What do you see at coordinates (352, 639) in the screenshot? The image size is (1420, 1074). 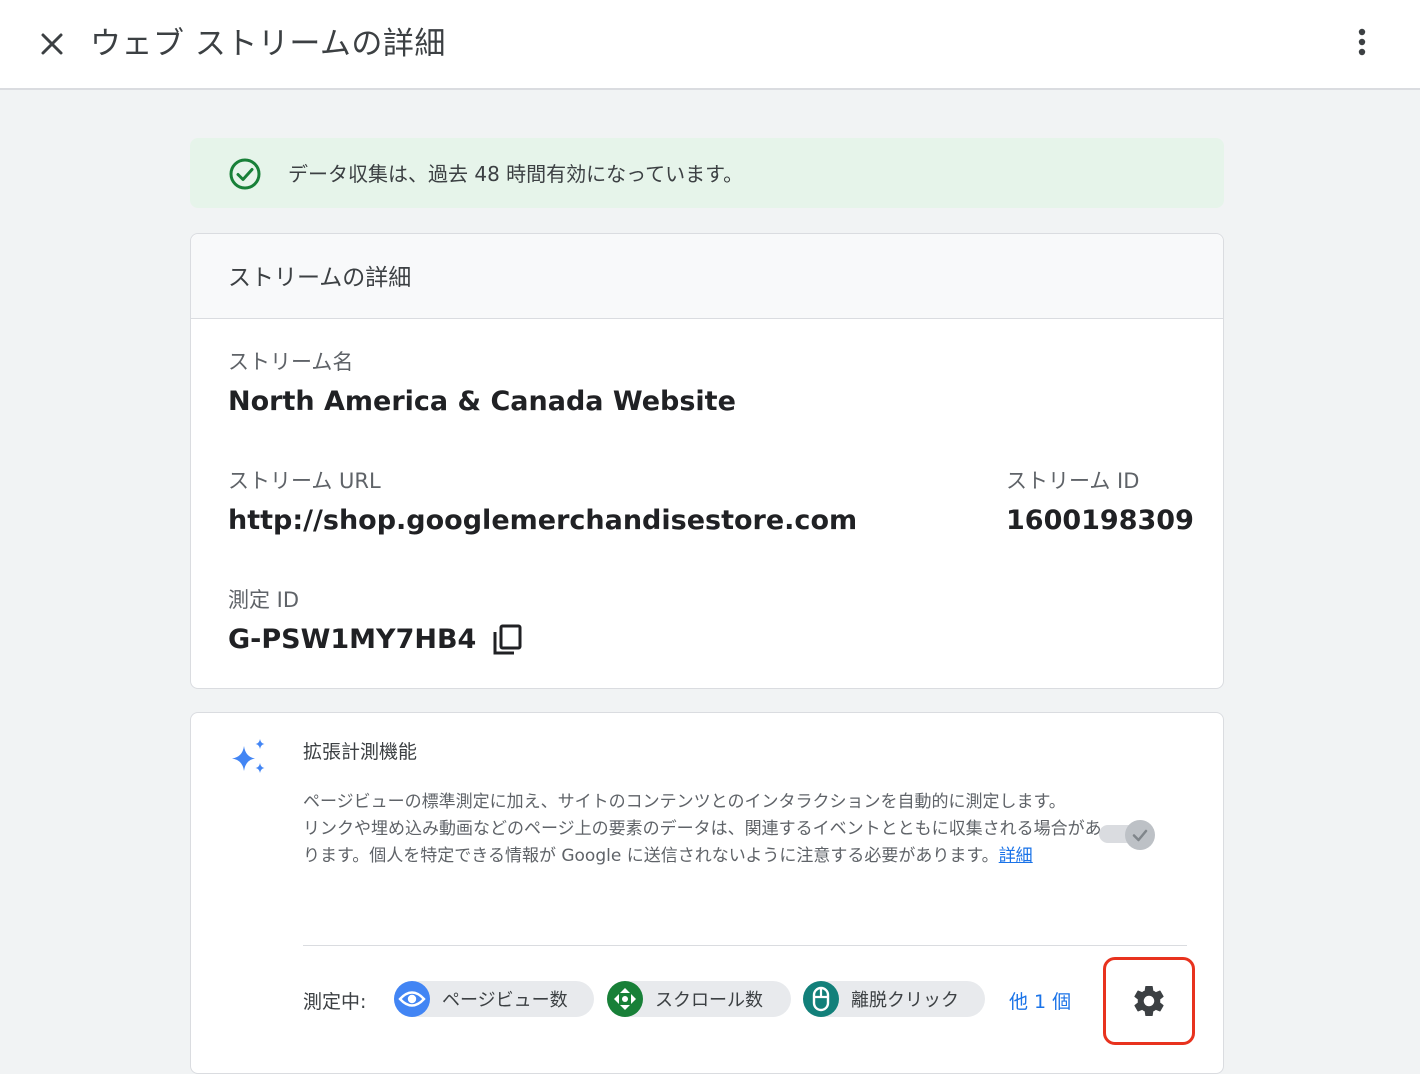 I see `measurement-id-value: G-PSW1MY7HB4` at bounding box center [352, 639].